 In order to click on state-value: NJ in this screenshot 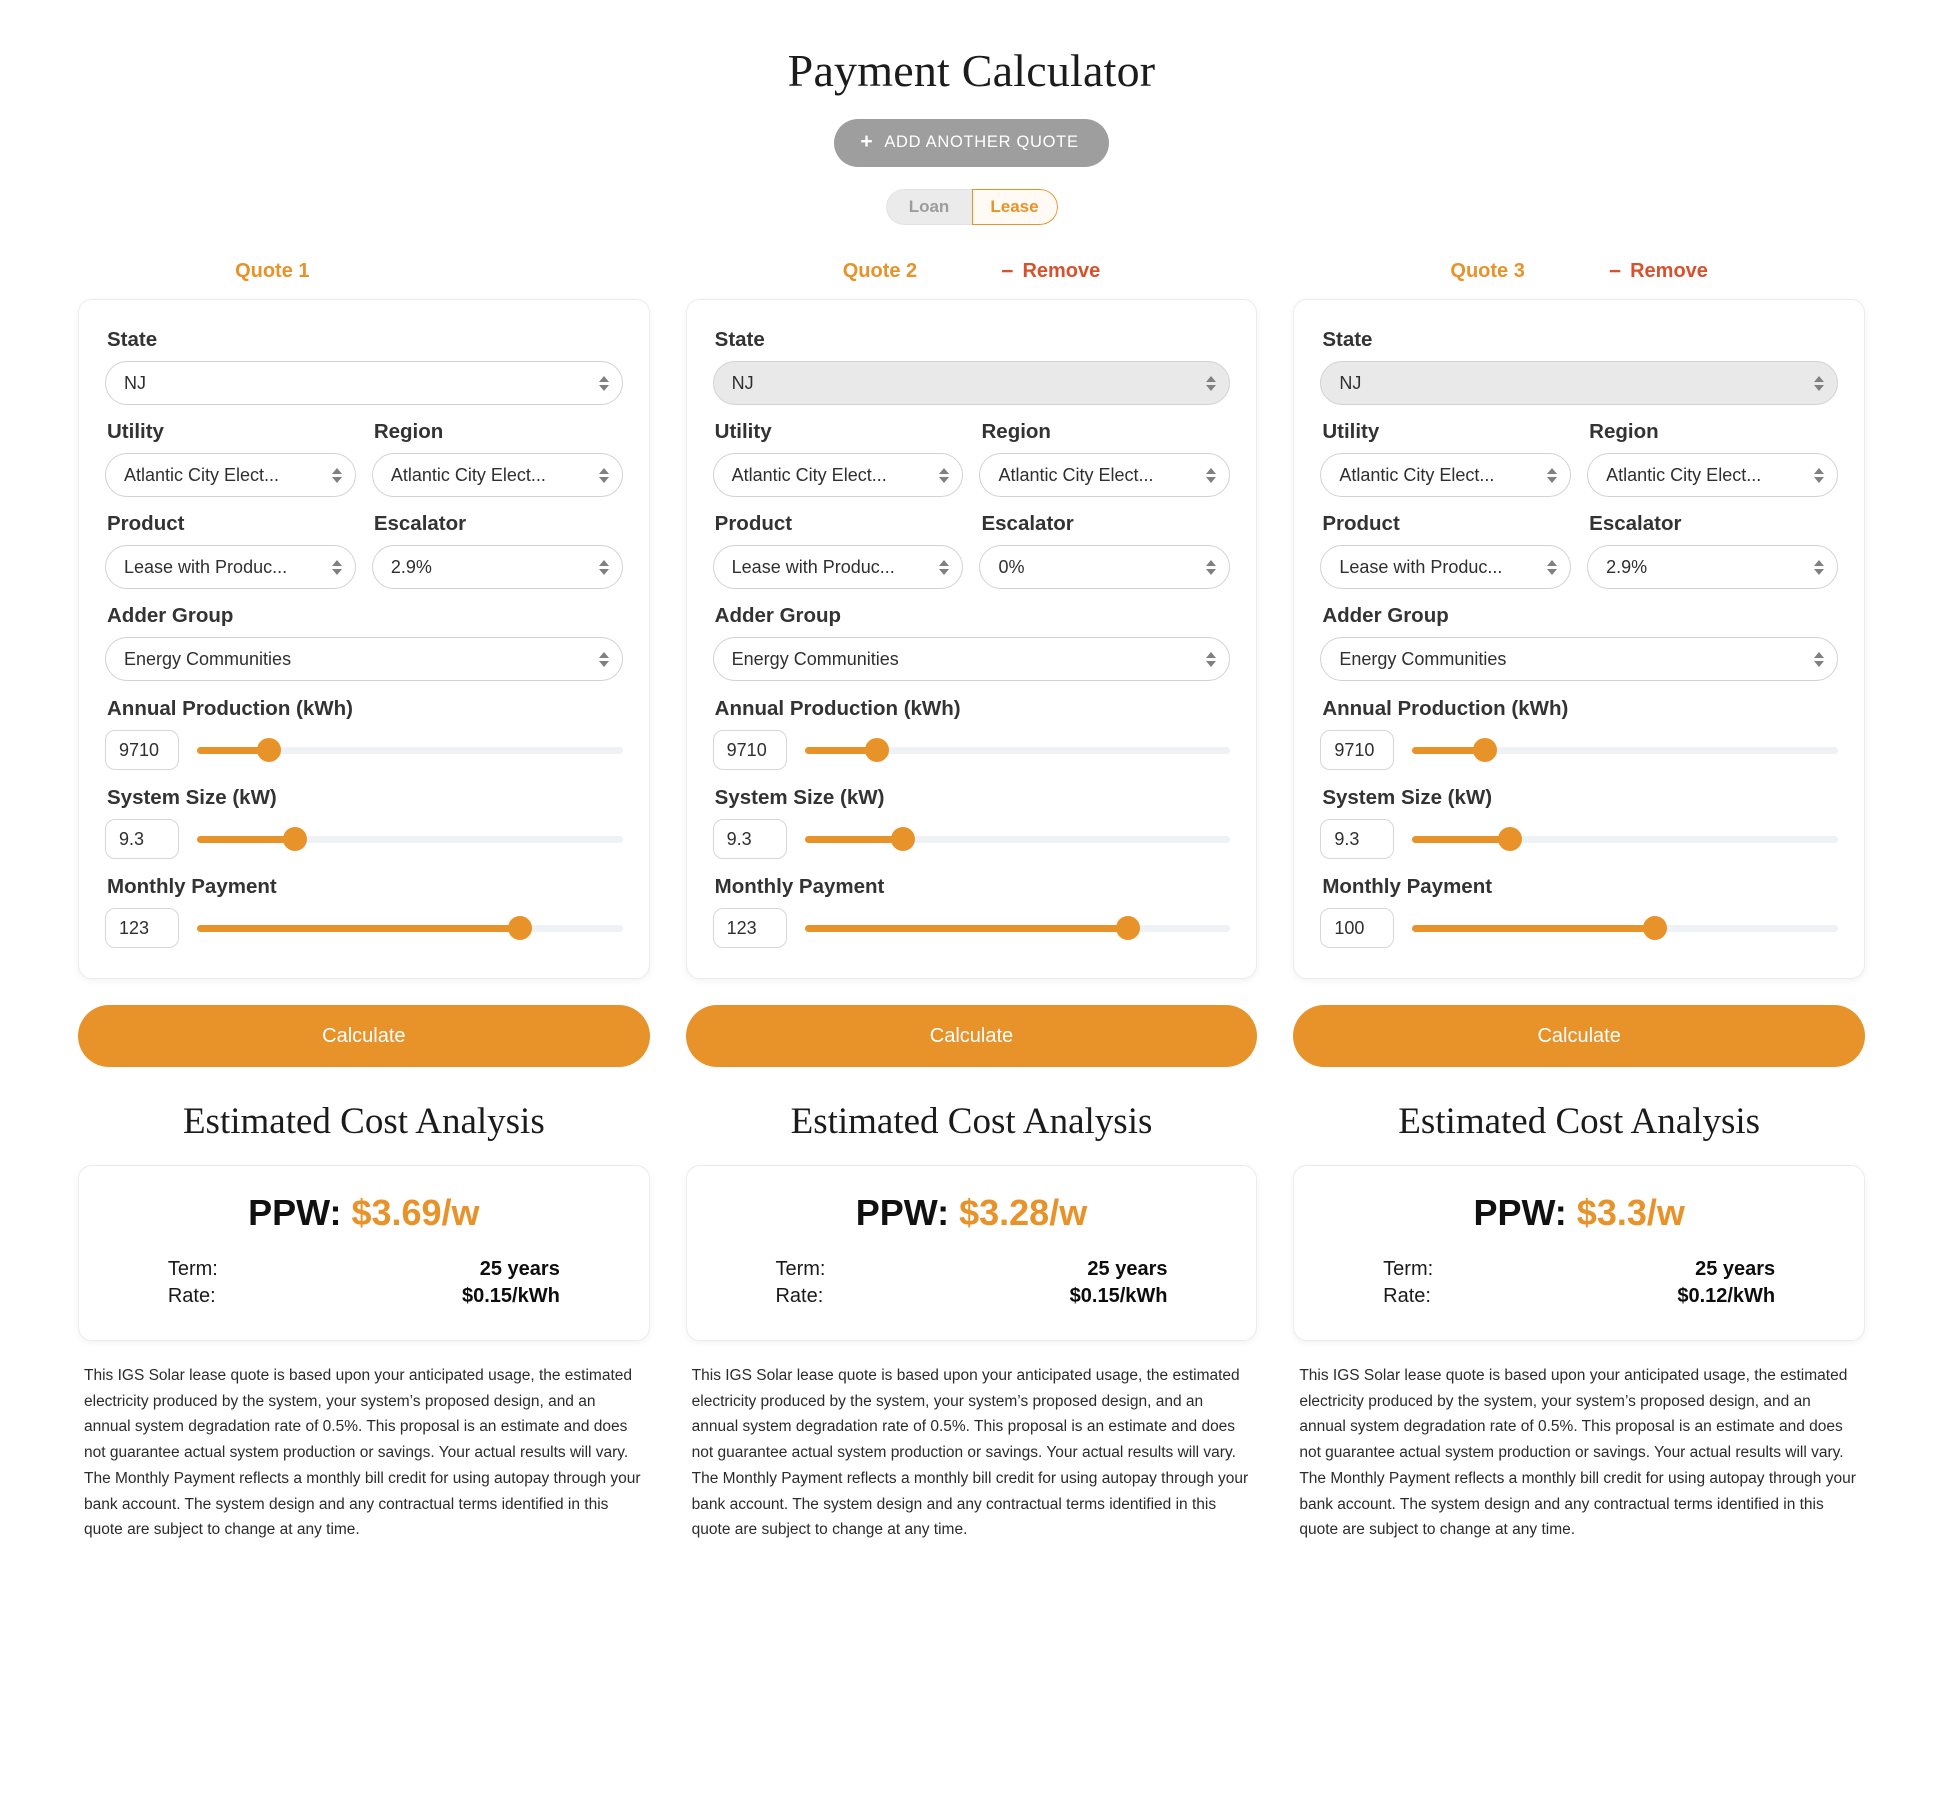, I will do `click(742, 382)`.